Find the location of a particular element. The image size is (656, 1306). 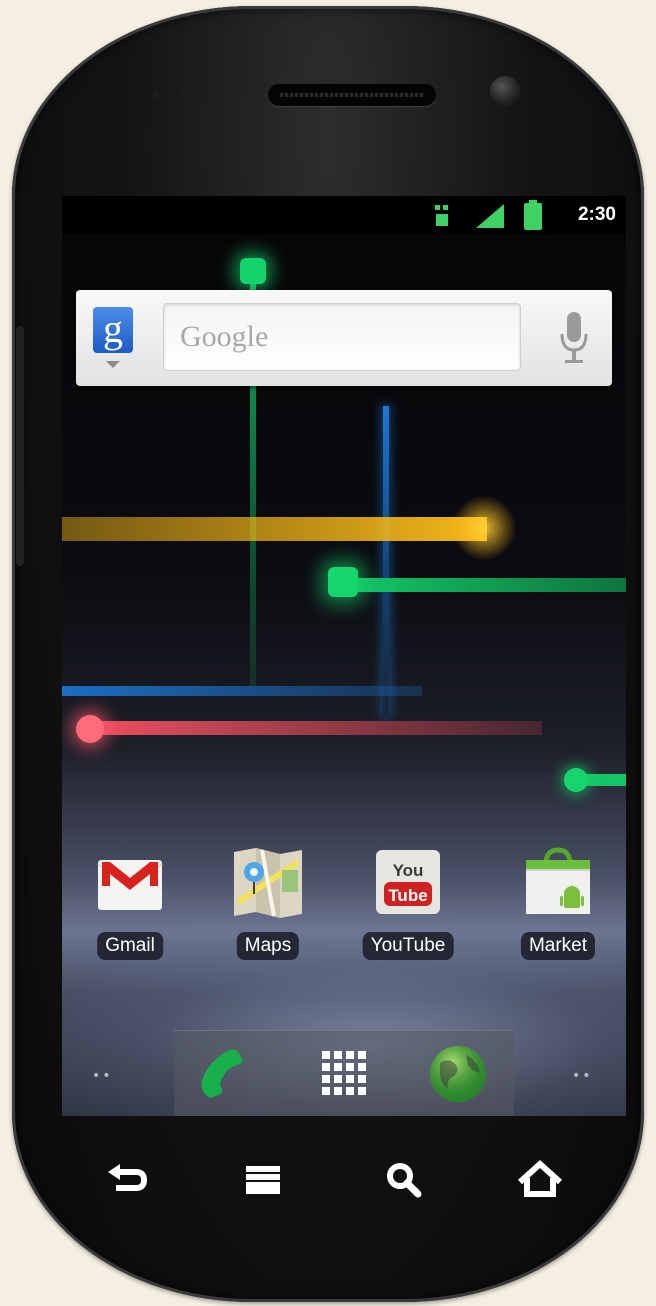

gmail-icon is located at coordinates (130, 885).